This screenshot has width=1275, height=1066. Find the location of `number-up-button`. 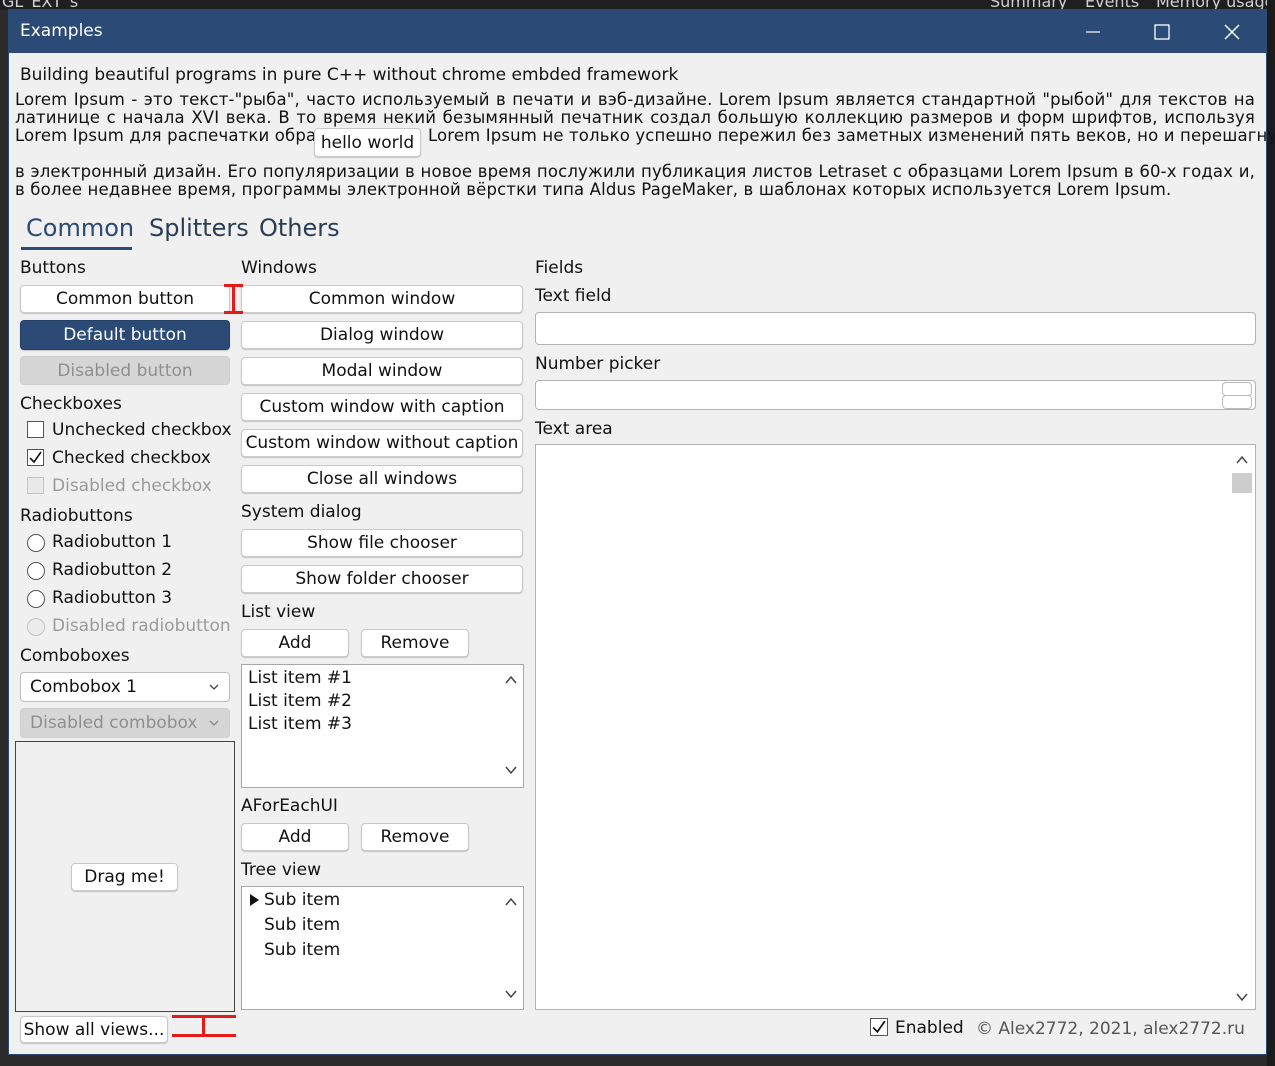

number-up-button is located at coordinates (1237, 389).